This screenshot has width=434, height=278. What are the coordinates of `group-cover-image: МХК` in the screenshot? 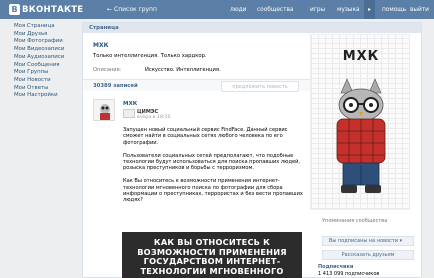 It's located at (360, 122).